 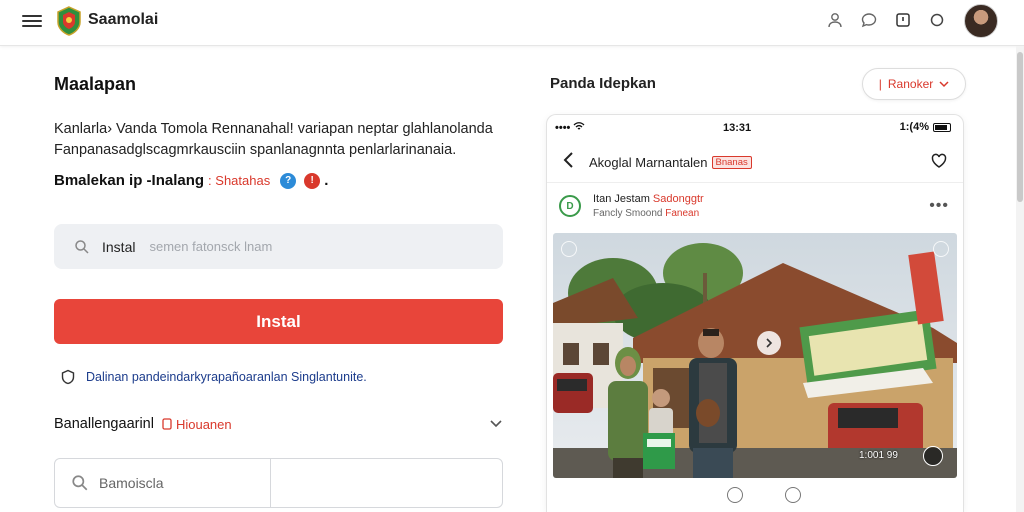 What do you see at coordinates (239, 180) in the screenshot?
I see `subheading-tag: : Shatahas` at bounding box center [239, 180].